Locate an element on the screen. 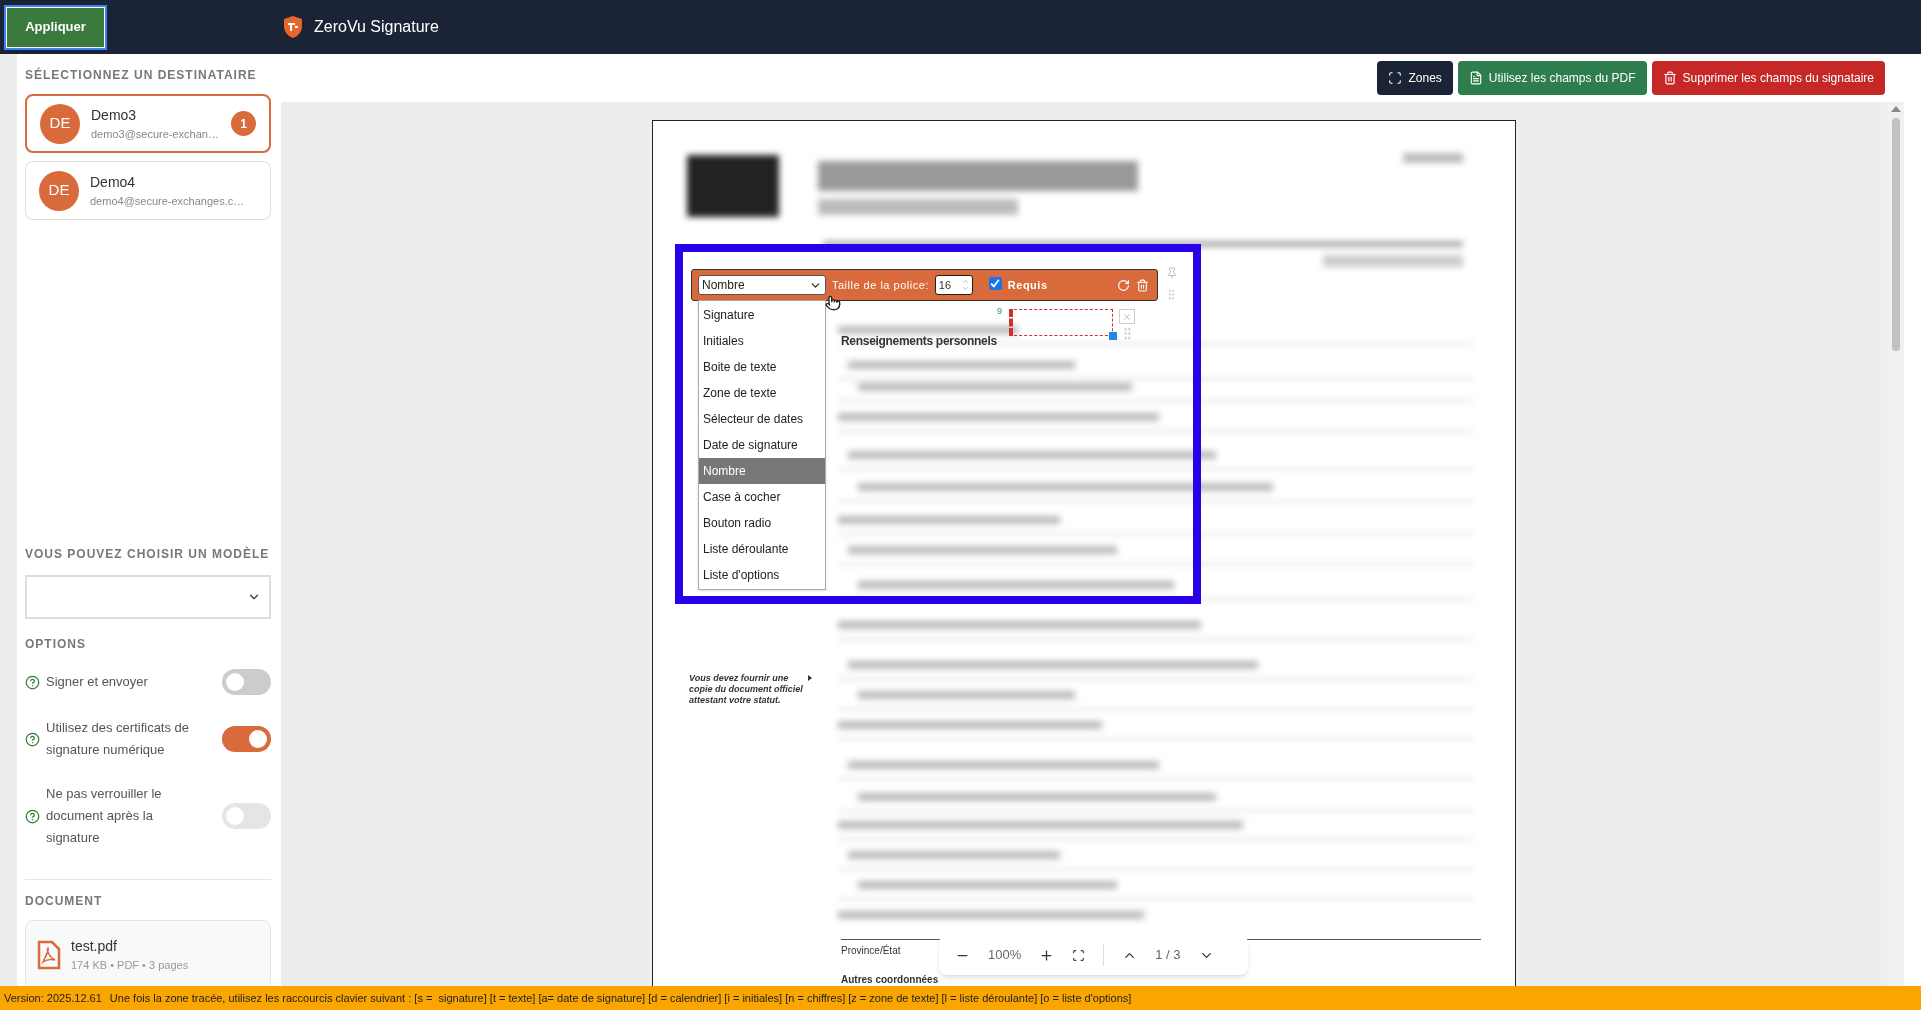 The width and height of the screenshot is (1921, 1010). apply-button: Appliquer is located at coordinates (55, 27).